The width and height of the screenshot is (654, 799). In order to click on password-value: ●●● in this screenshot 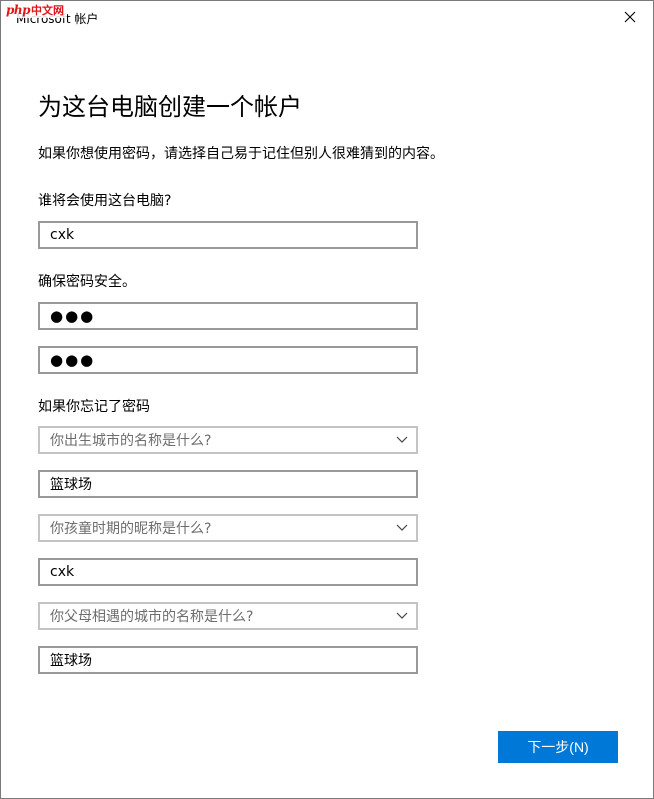, I will do `click(73, 316)`.